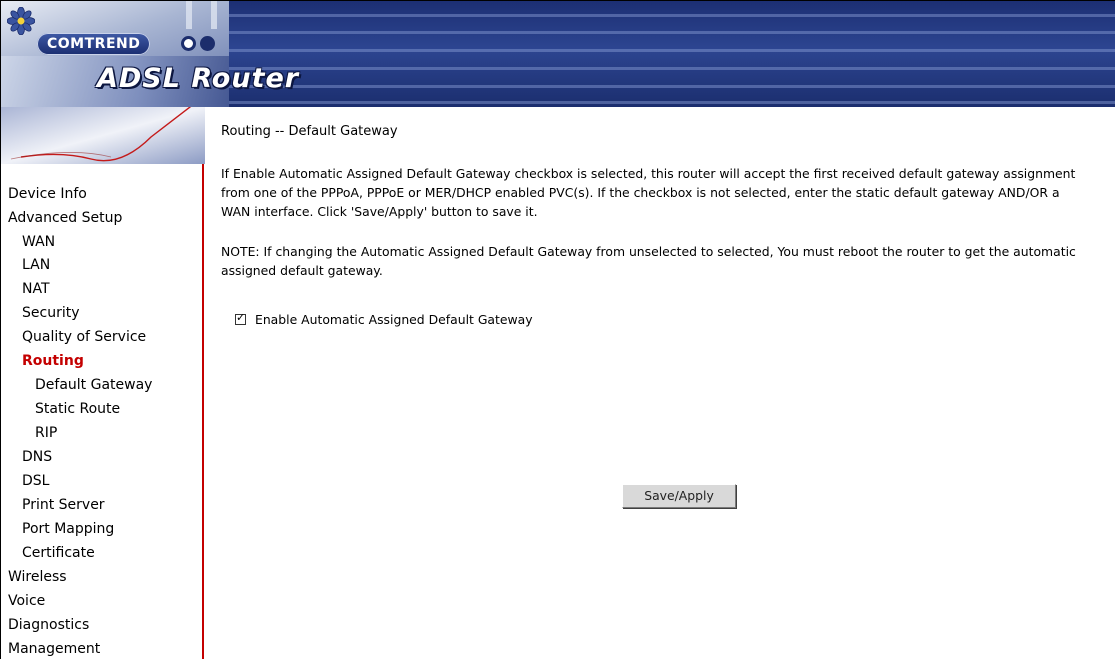 Image resolution: width=1115 pixels, height=659 pixels. What do you see at coordinates (46, 433) in the screenshot?
I see `sidebar-item-rip: RIP` at bounding box center [46, 433].